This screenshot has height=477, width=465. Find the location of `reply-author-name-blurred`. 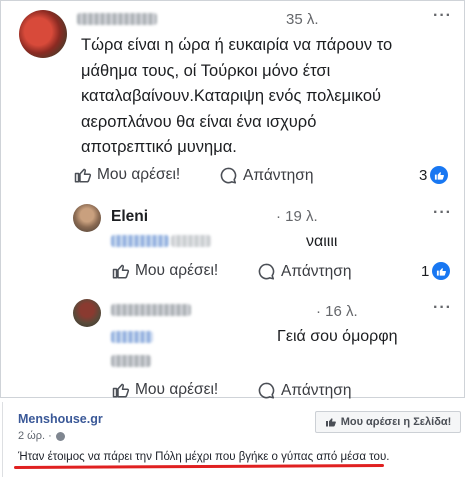

reply-author-name-blurred is located at coordinates (151, 310).